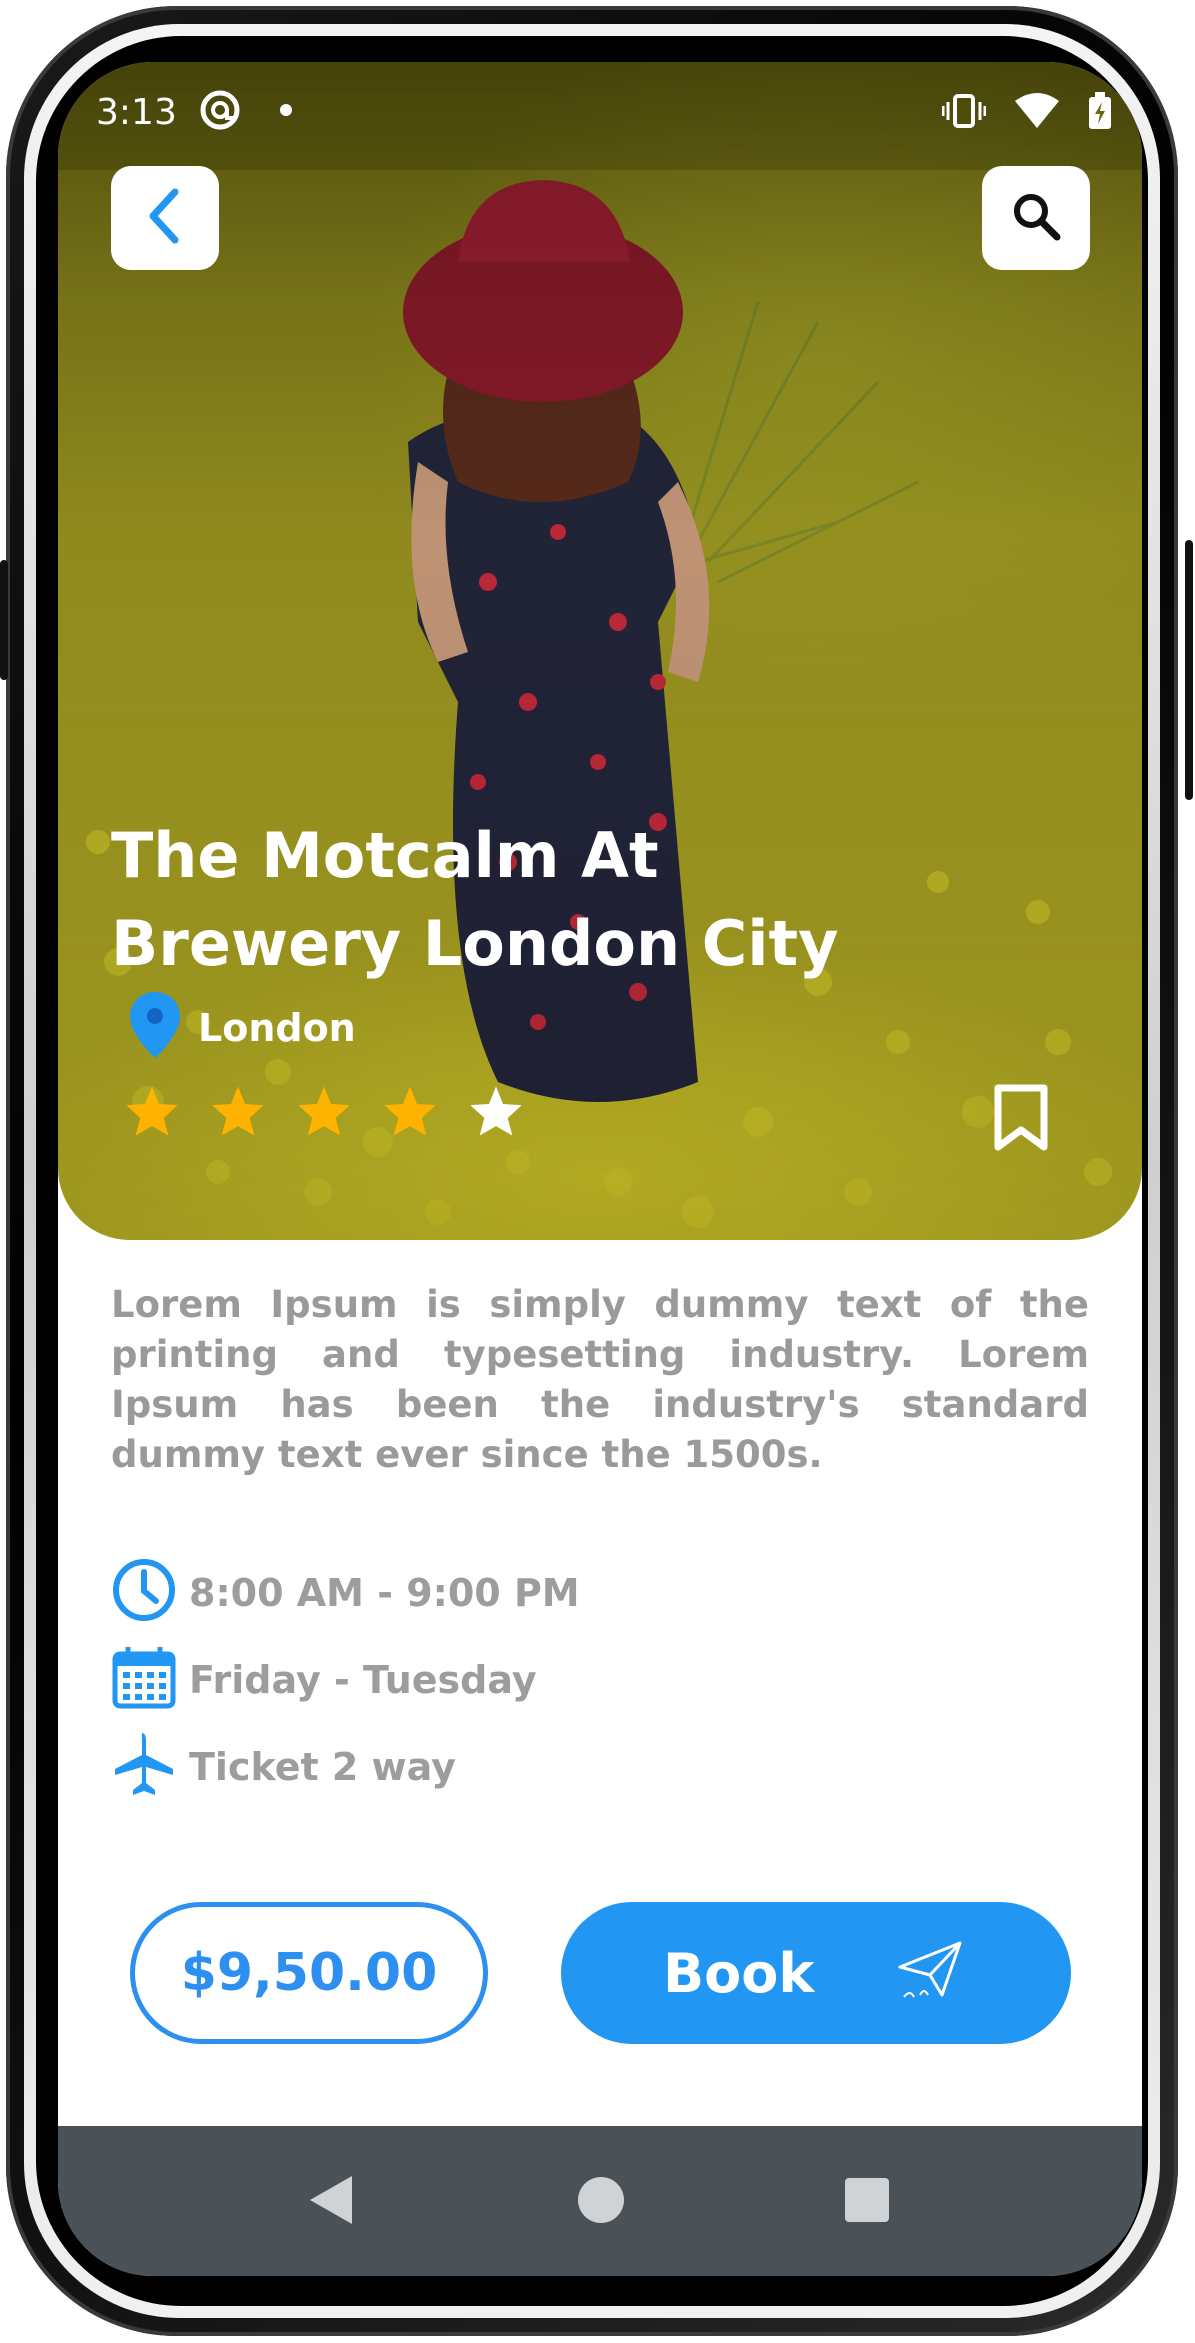  Describe the element at coordinates (363, 1679) in the screenshot. I see `days-text: Friday - Tuesday` at that location.